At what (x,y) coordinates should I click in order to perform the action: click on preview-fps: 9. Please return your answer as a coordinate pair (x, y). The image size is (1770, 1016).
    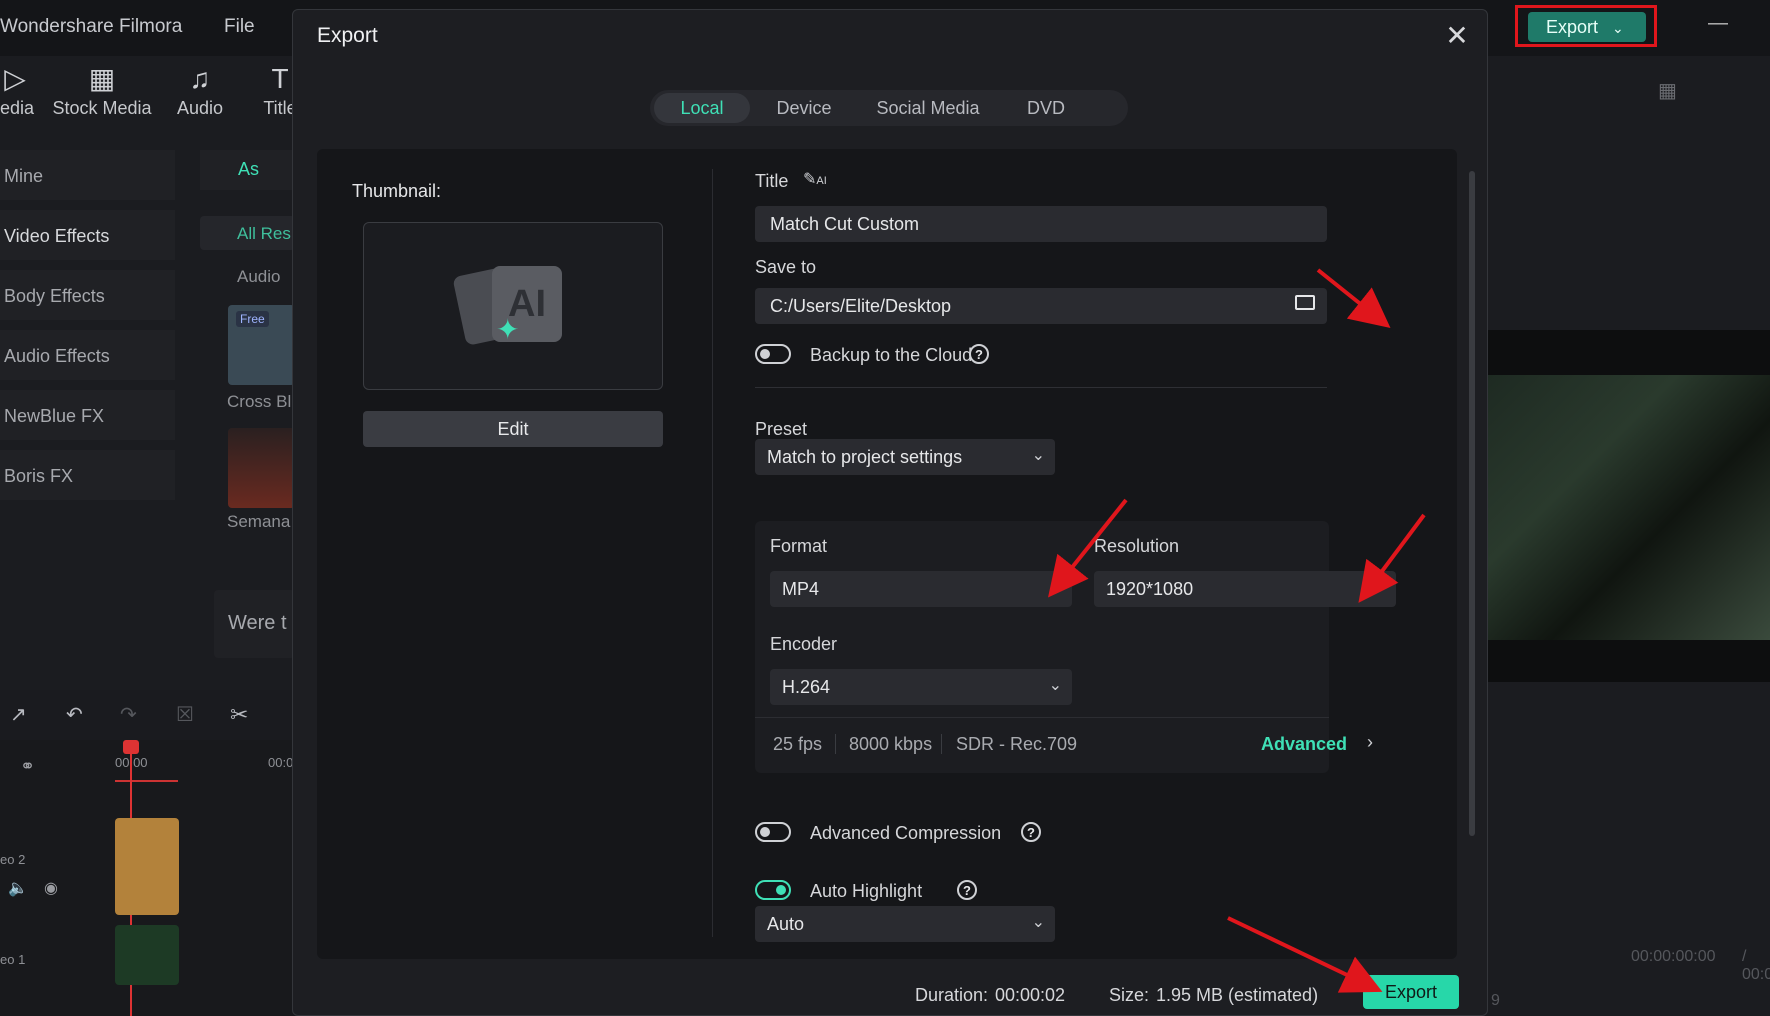
    Looking at the image, I should click on (1495, 1000).